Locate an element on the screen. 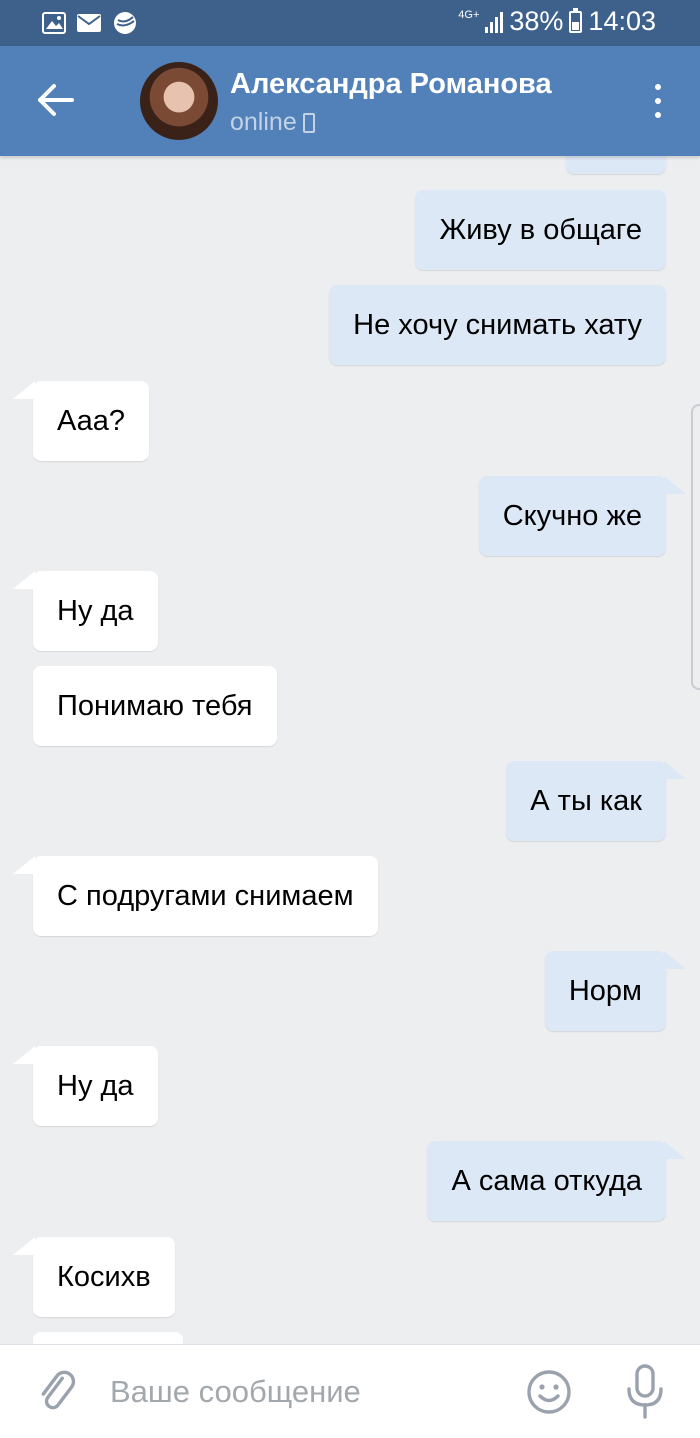 This screenshot has width=700, height=1438. message-text: Косихв is located at coordinates (104, 1276).